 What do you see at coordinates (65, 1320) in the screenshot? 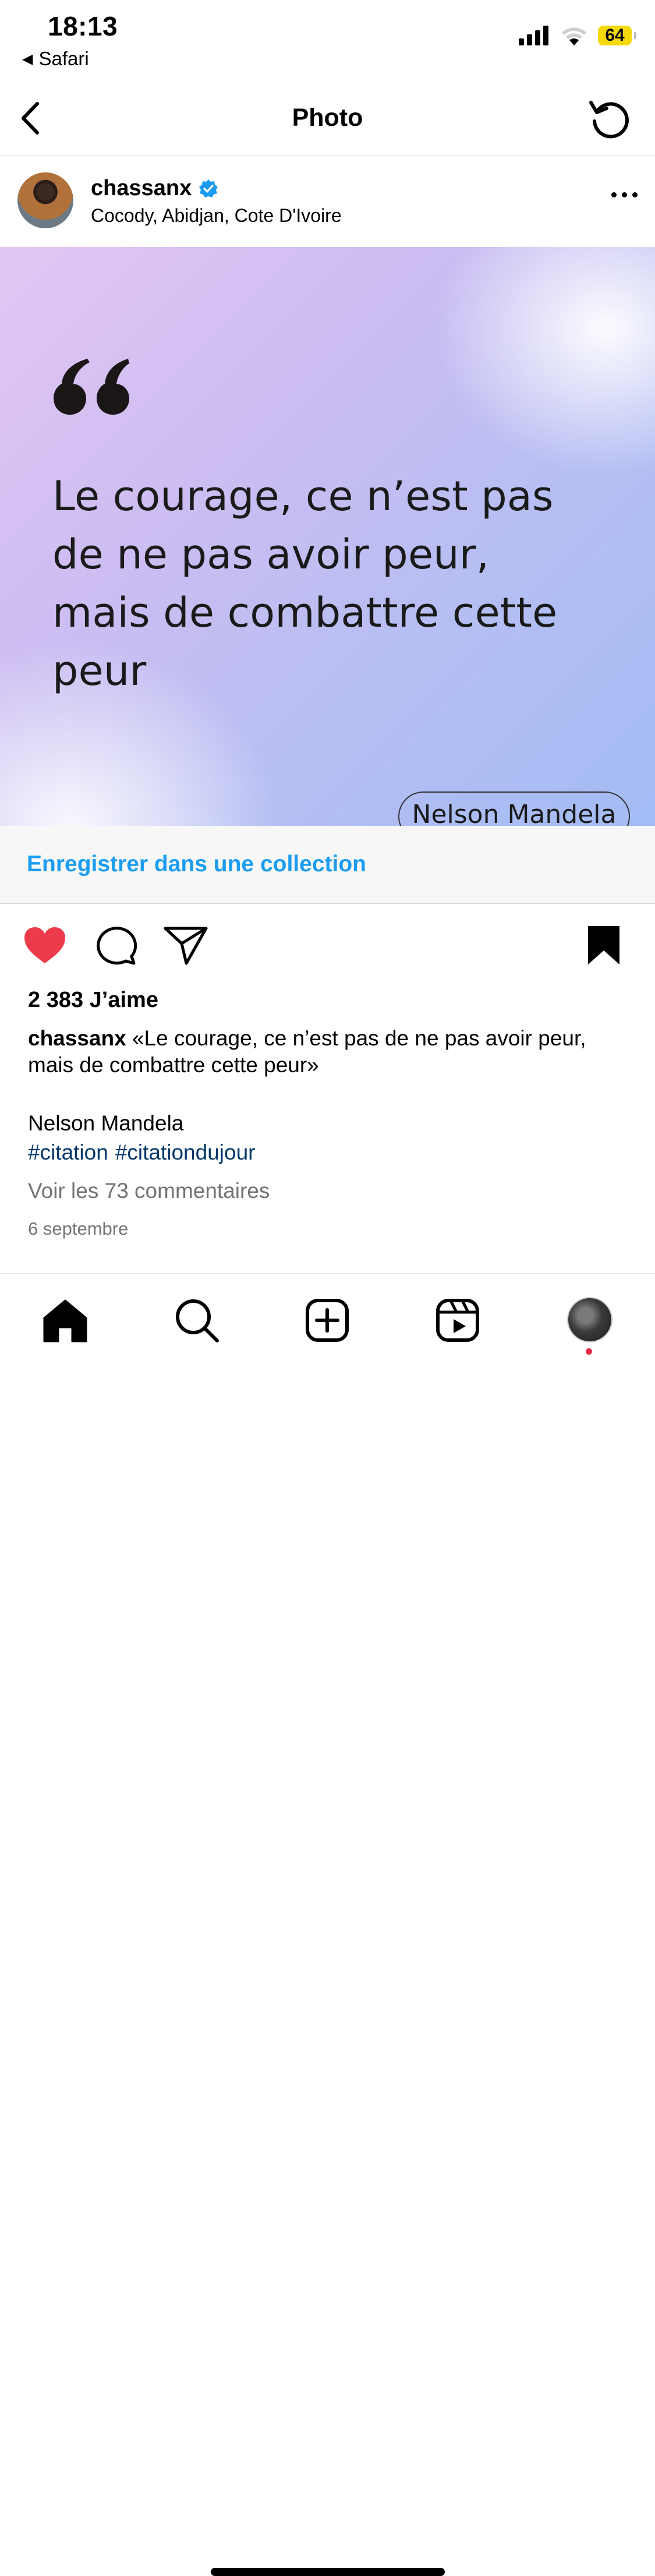
I see `home-icon` at bounding box center [65, 1320].